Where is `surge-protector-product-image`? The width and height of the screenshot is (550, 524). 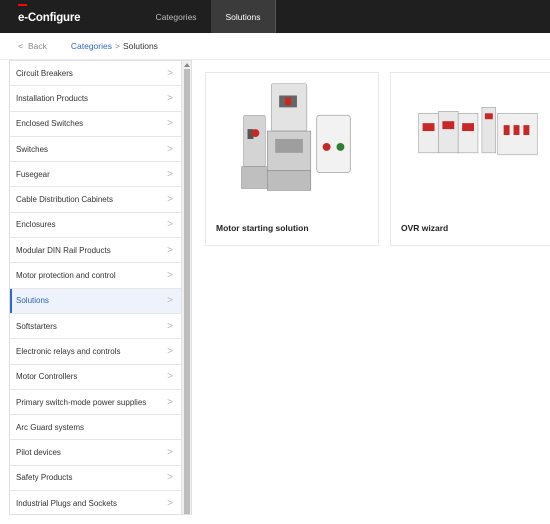 surge-protector-product-image is located at coordinates (478, 131).